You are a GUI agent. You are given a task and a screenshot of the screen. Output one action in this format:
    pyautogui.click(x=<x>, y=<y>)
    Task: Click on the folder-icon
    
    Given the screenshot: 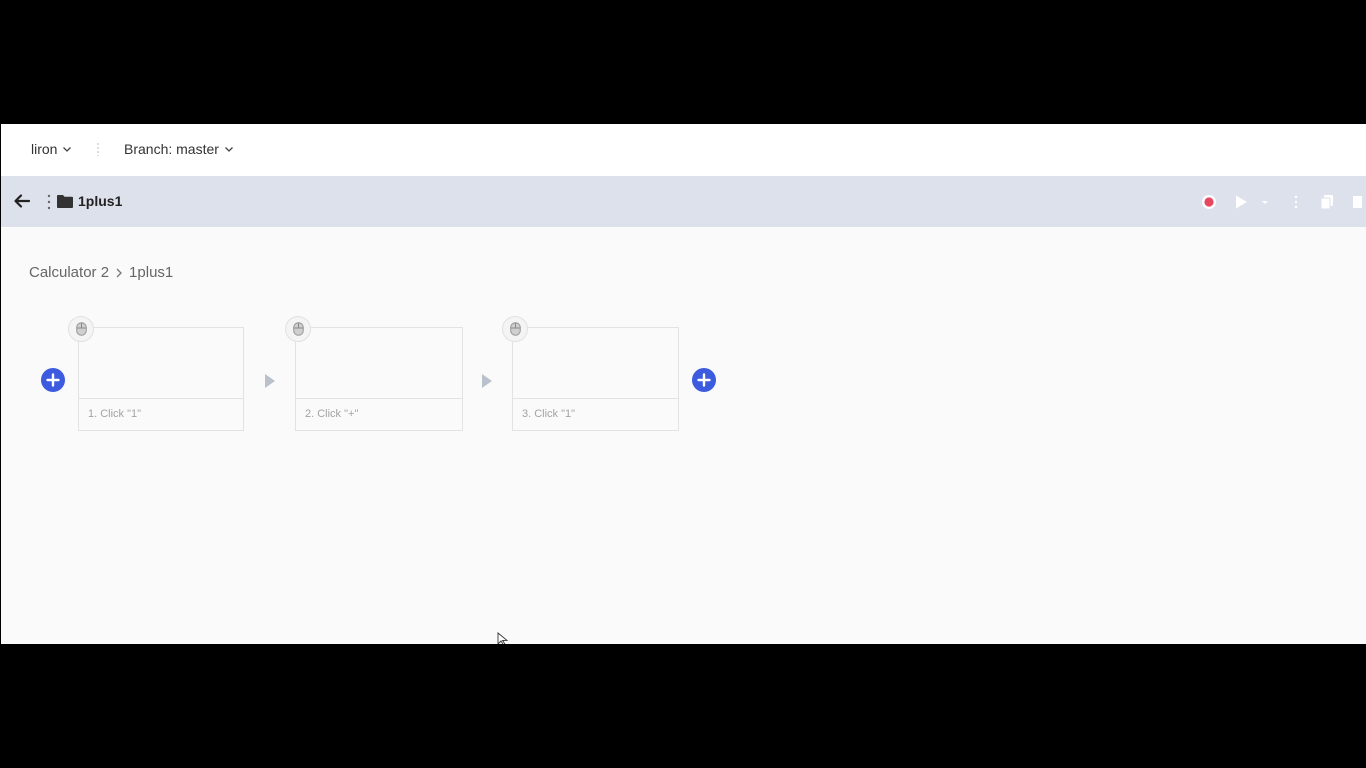 What is the action you would take?
    pyautogui.click(x=65, y=201)
    